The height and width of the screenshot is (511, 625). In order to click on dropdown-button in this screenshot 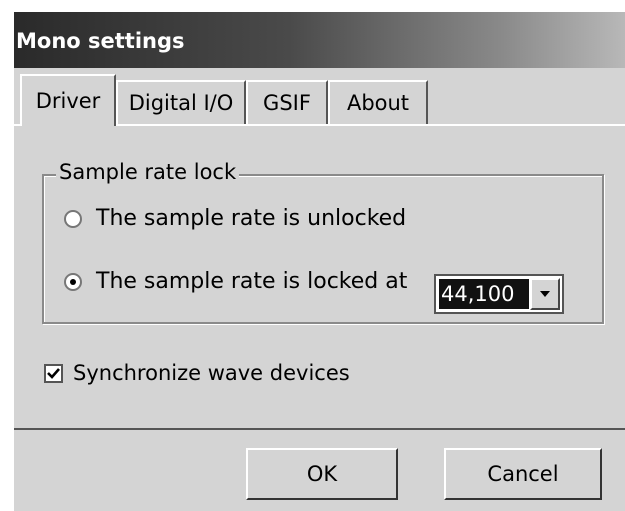, I will do `click(545, 294)`.